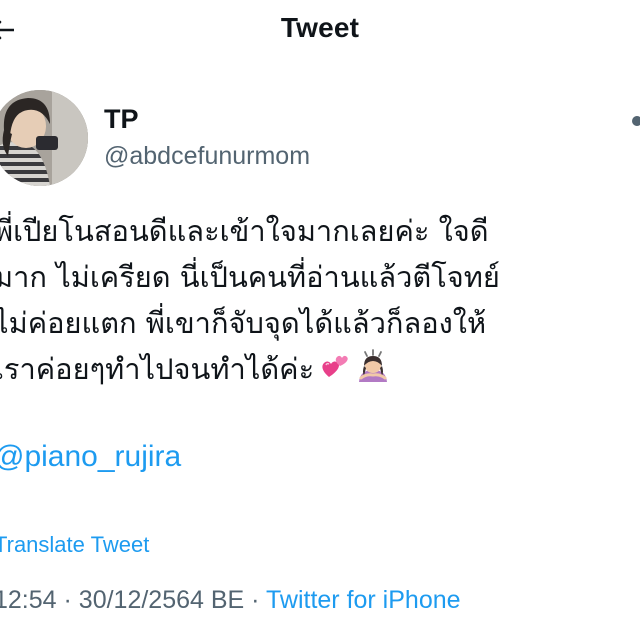  Describe the element at coordinates (28, 600) in the screenshot. I see `tweet-time: 12:54` at that location.